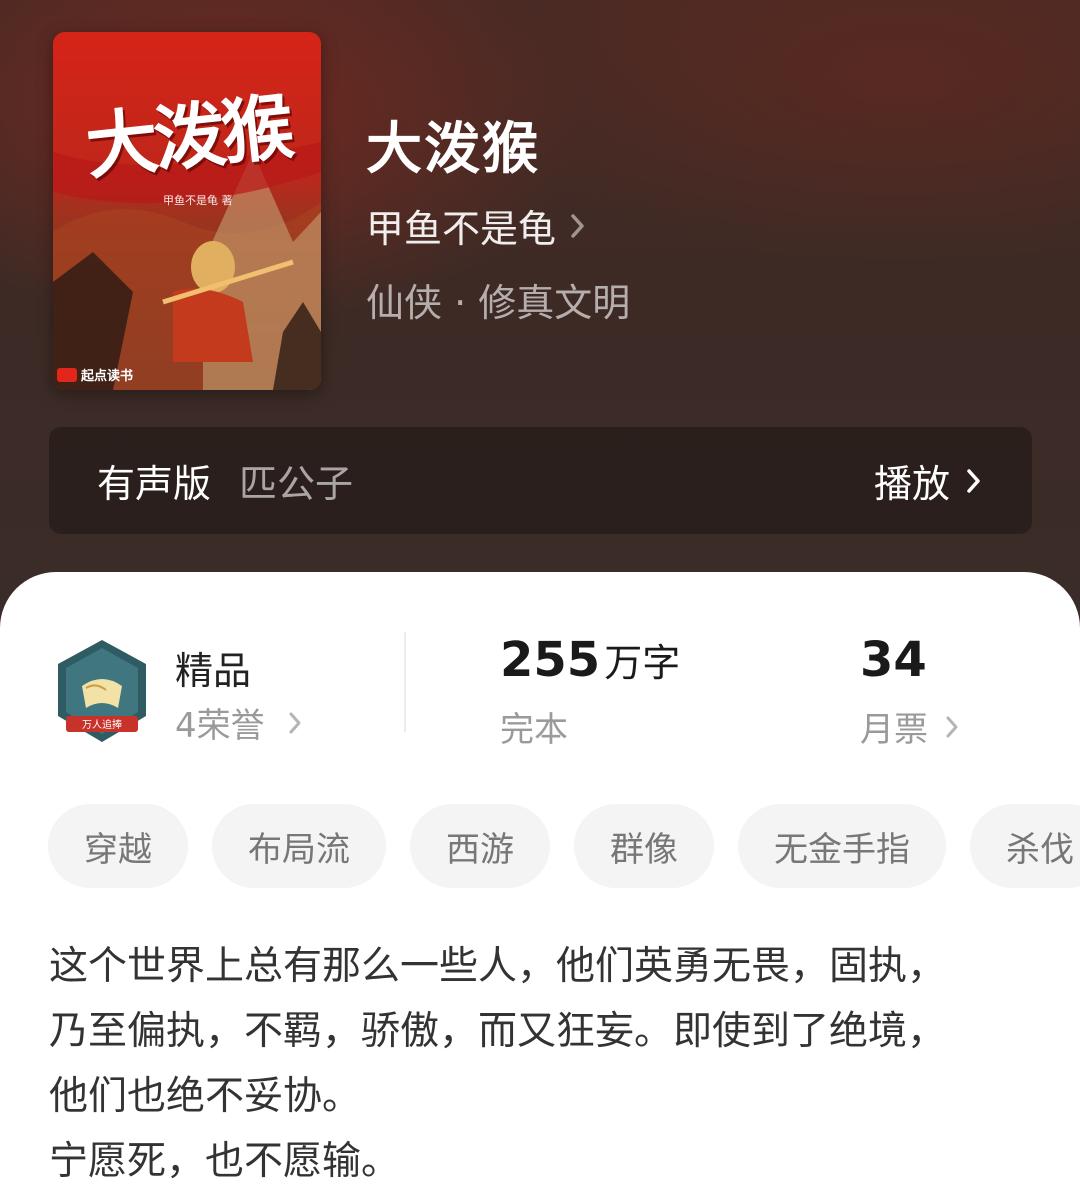 Image resolution: width=1080 pixels, height=1189 pixels. Describe the element at coordinates (644, 846) in the screenshot. I see `tag-chip: 群像` at that location.